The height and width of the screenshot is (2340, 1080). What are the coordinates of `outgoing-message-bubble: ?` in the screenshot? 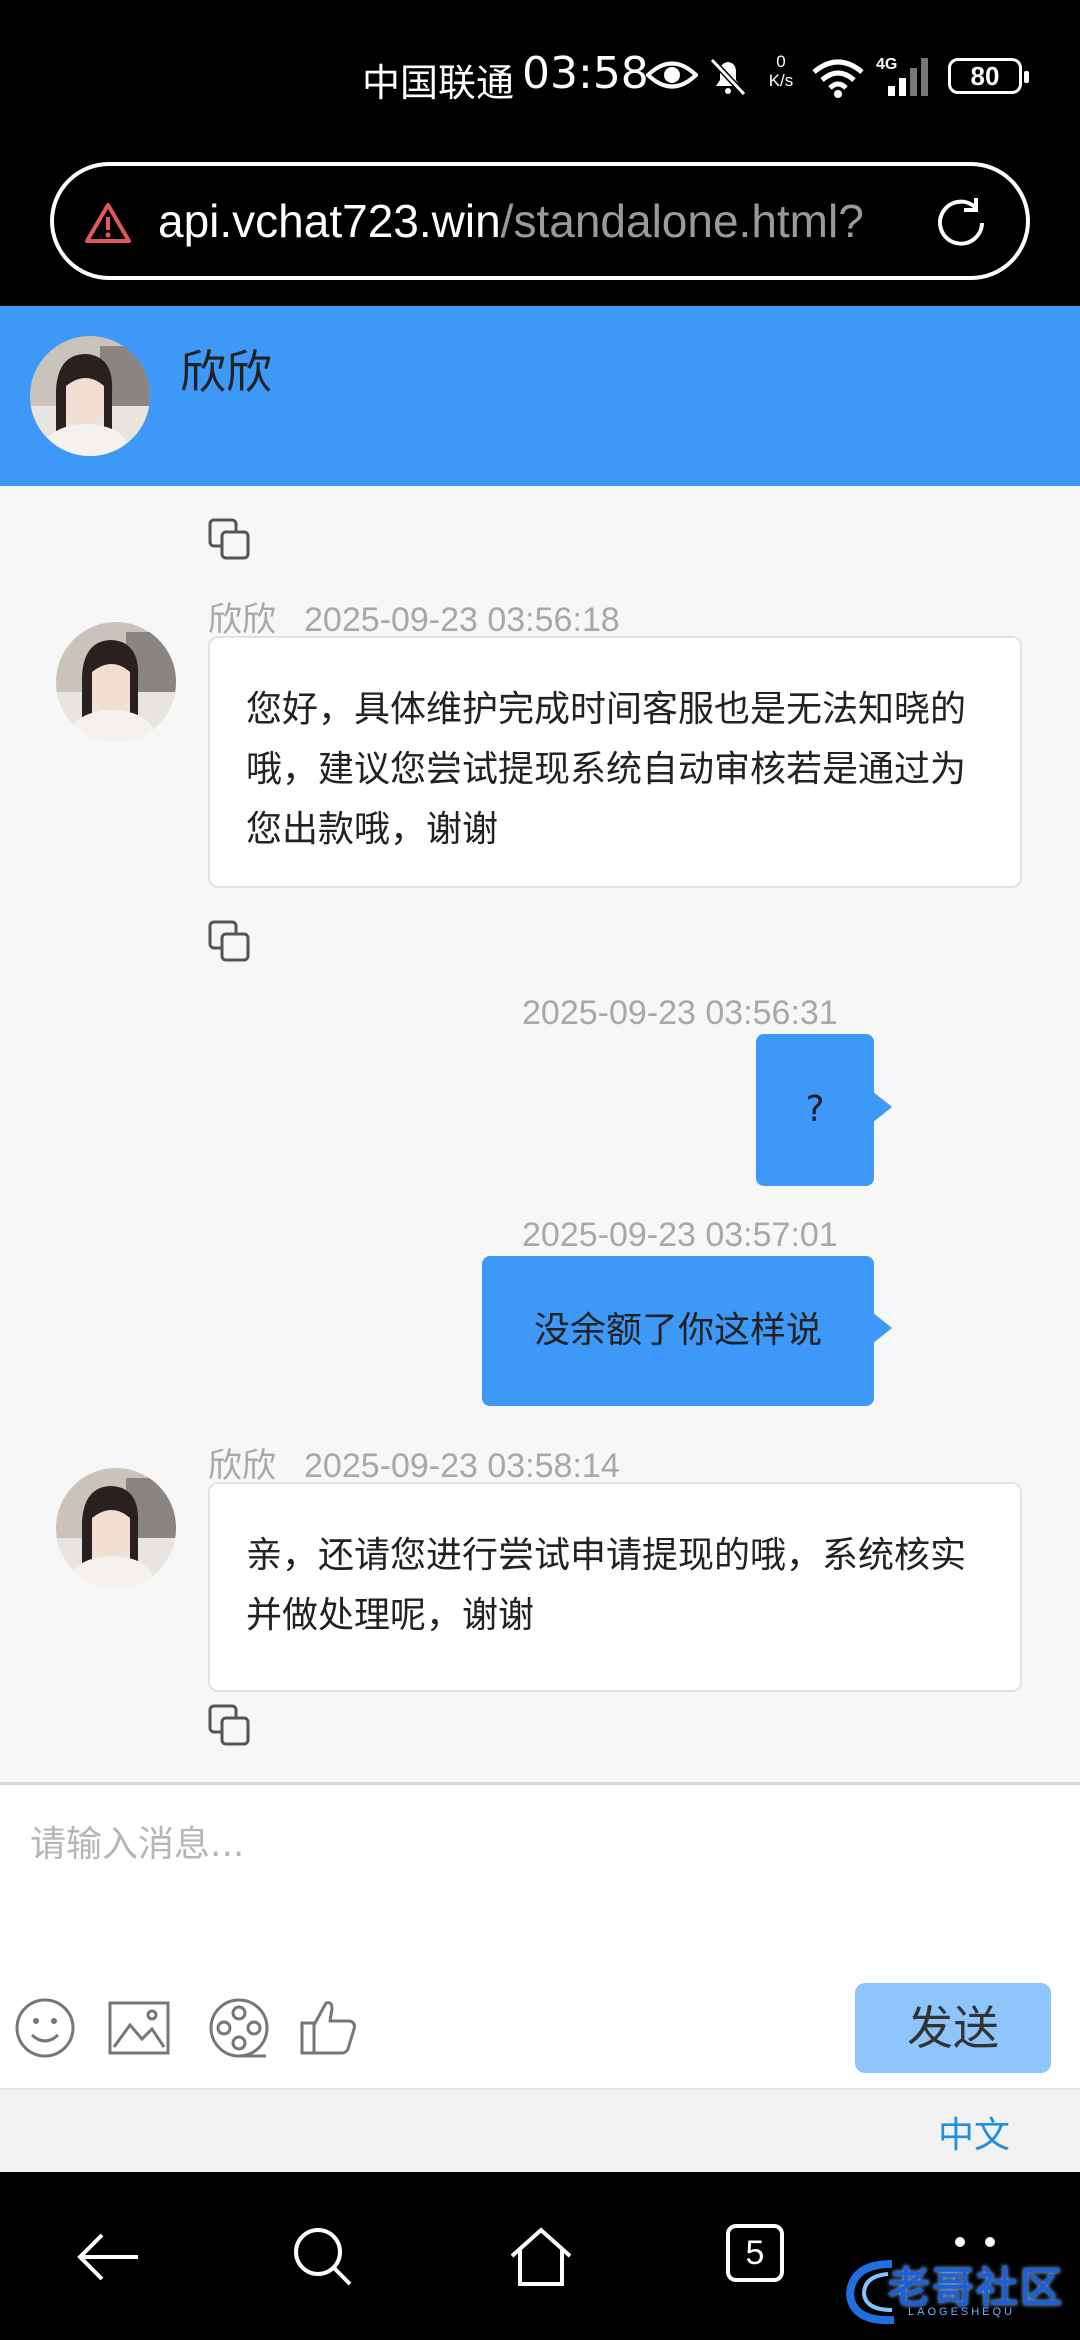 It's located at (815, 1110).